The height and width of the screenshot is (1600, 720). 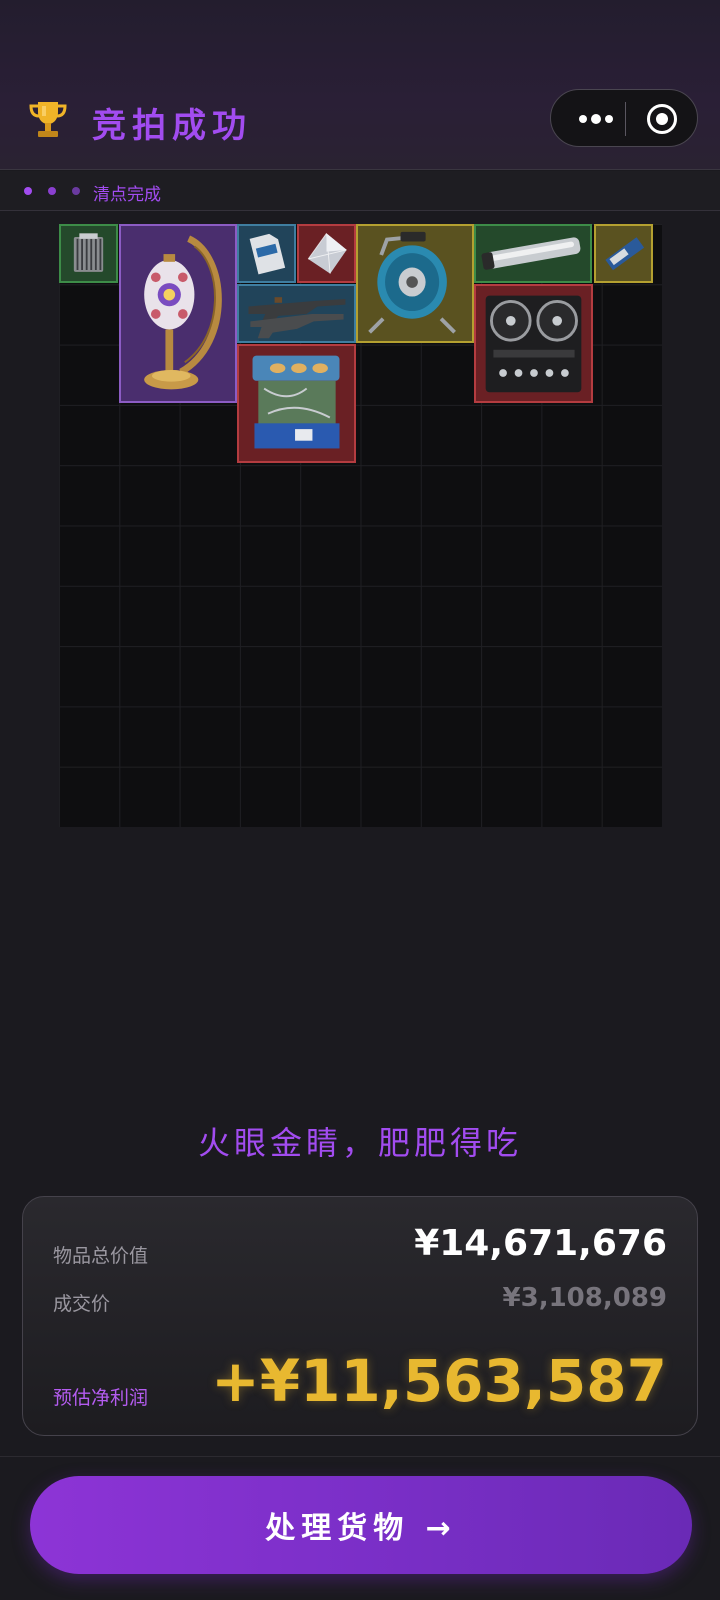 I want to click on sd-card-icon, so click(x=267, y=254).